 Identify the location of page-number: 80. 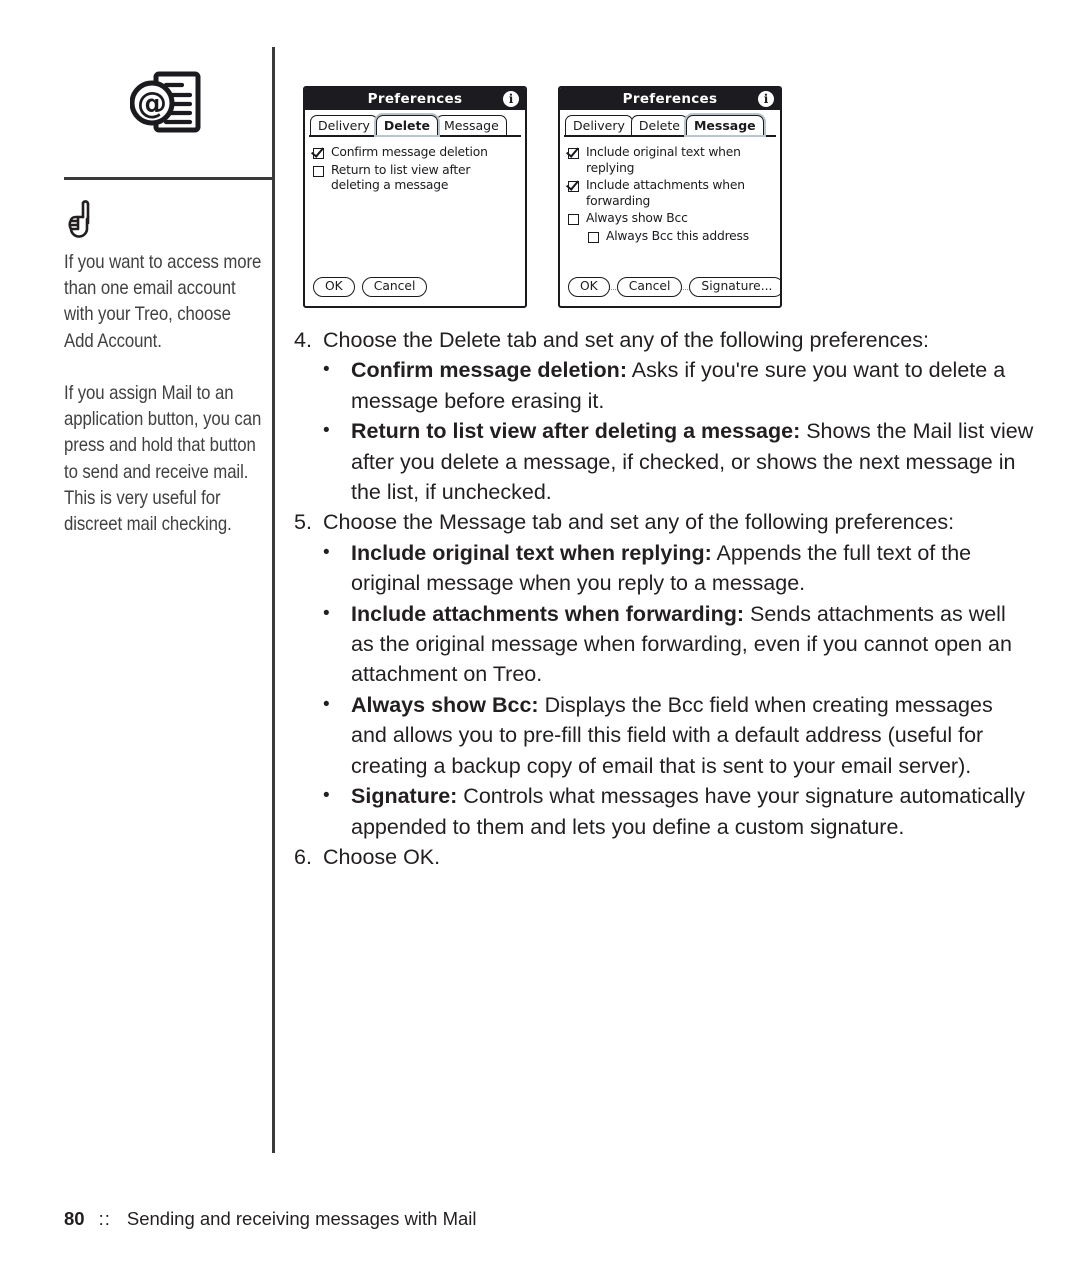
(74, 1218).